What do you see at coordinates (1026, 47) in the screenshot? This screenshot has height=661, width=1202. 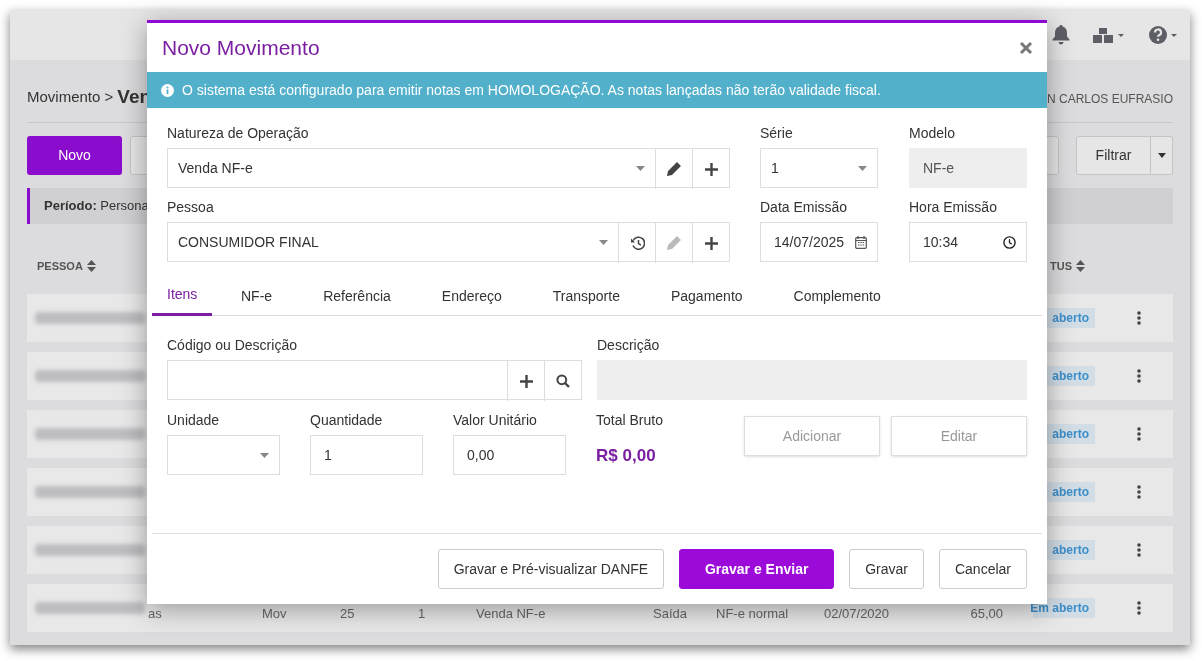 I see `close-icon` at bounding box center [1026, 47].